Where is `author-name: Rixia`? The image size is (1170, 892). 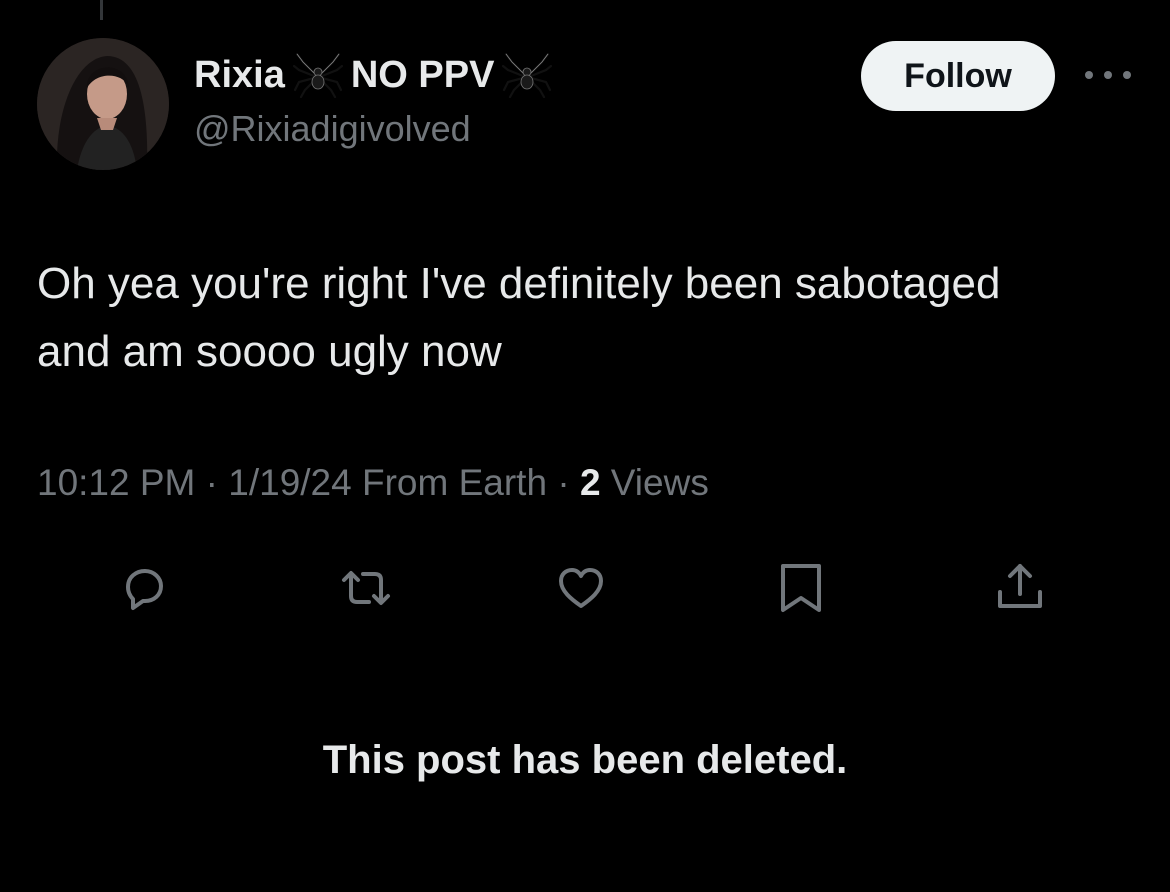 author-name: Rixia is located at coordinates (239, 74).